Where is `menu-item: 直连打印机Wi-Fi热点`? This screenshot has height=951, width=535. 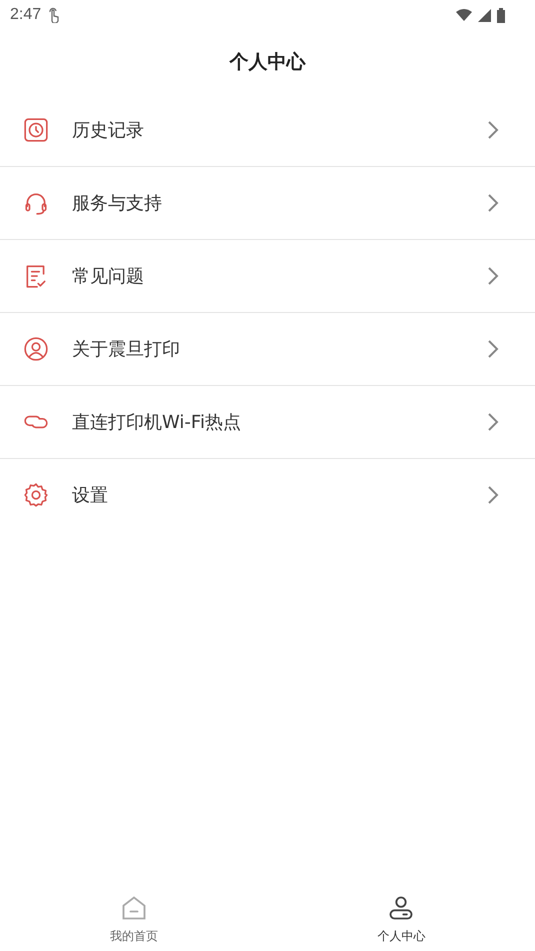 menu-item: 直连打印机Wi-Fi热点 is located at coordinates (267, 422).